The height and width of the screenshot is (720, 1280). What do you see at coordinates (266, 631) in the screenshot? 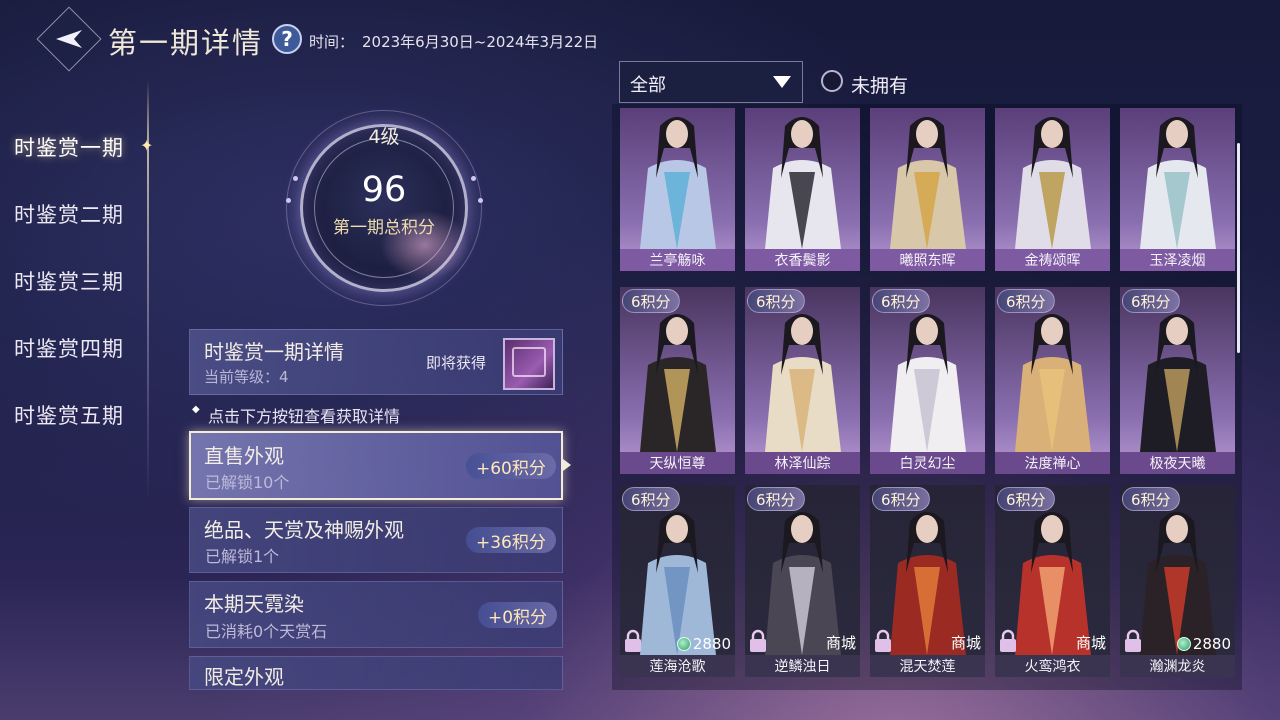
I see `source-subtitle: 已消耗0个天赏石` at bounding box center [266, 631].